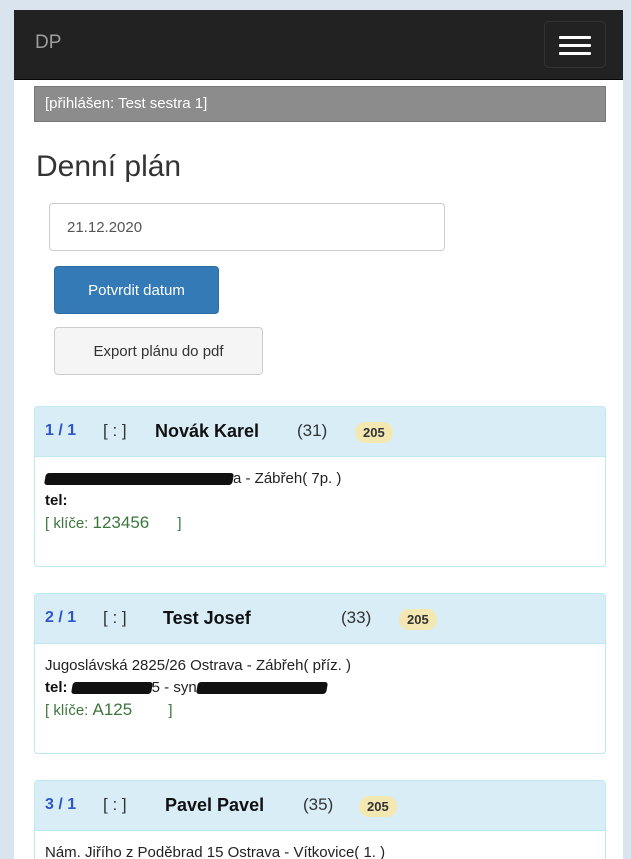 The width and height of the screenshot is (631, 859). I want to click on hamburger-menu-icon, so click(575, 44).